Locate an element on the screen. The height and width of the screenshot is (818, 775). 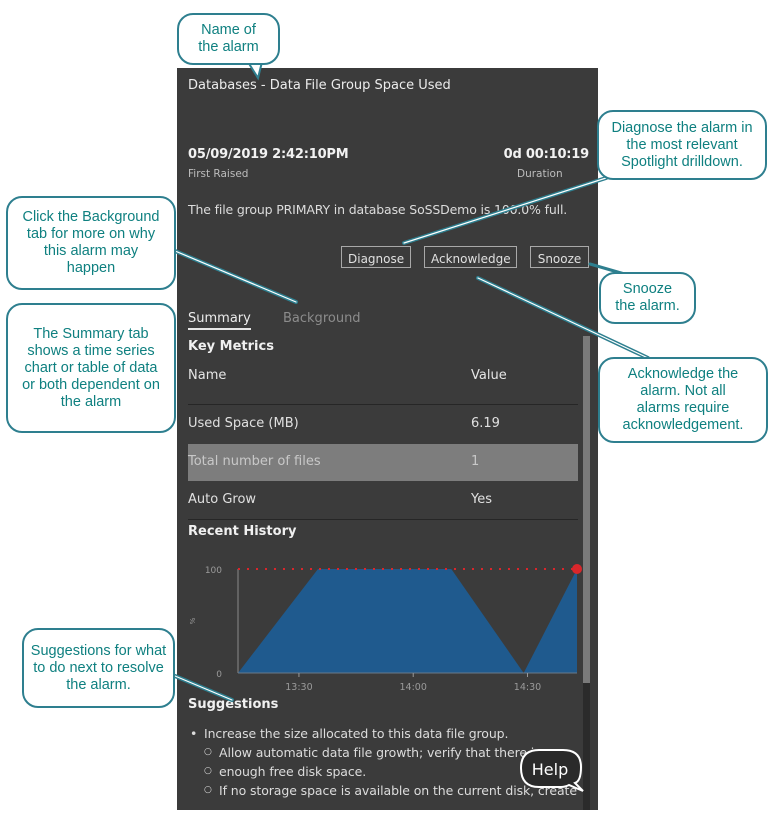
scrollbar is located at coordinates (586, 573).